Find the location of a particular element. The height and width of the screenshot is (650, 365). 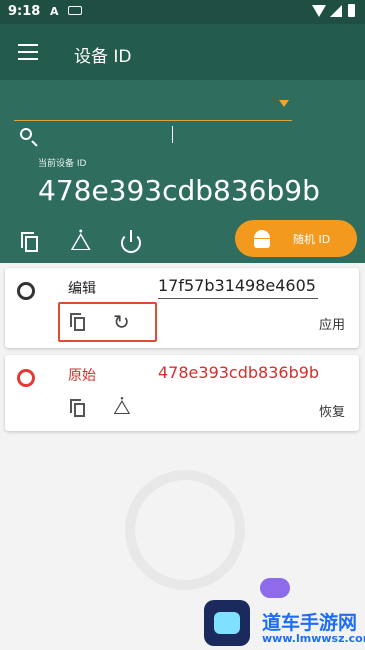

brand-logo is located at coordinates (227, 623).